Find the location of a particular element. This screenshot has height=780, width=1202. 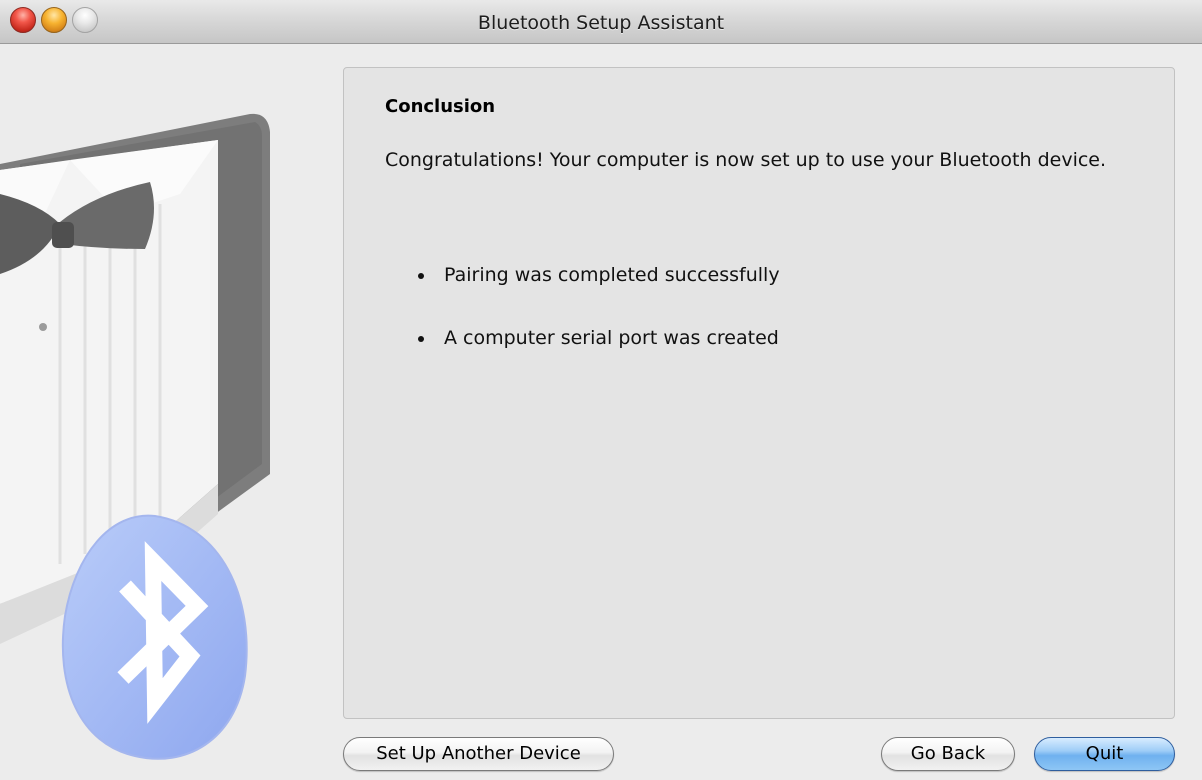

list-item: A computer serial port was created is located at coordinates (597, 338).